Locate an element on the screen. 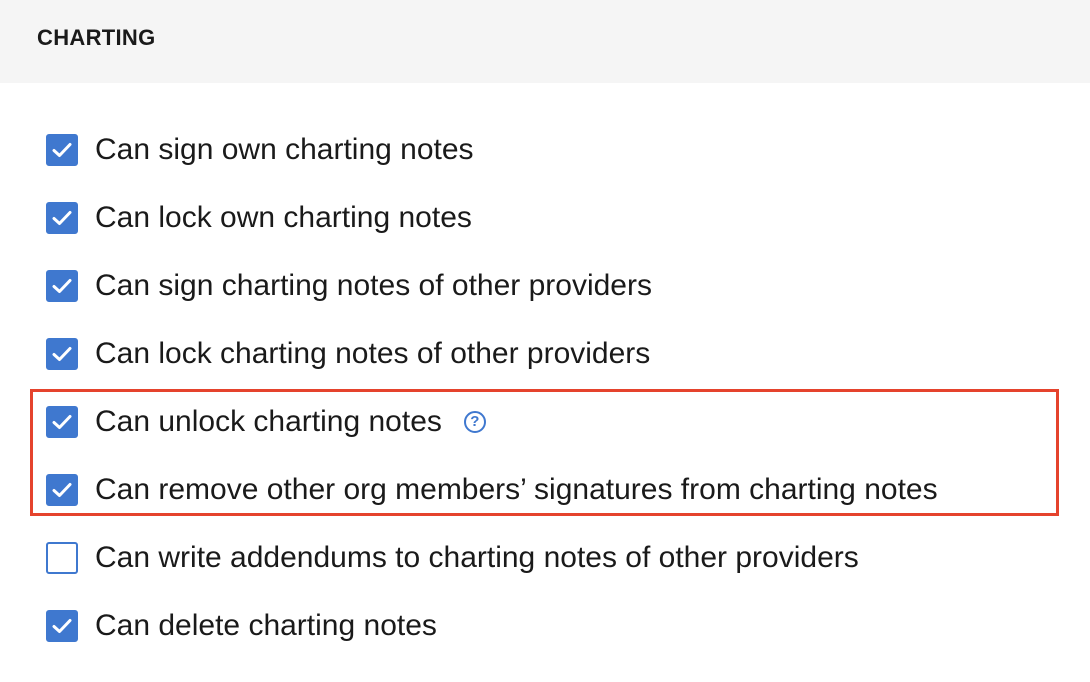 This screenshot has height=682, width=1090. checkbox-delete is located at coordinates (62, 626).